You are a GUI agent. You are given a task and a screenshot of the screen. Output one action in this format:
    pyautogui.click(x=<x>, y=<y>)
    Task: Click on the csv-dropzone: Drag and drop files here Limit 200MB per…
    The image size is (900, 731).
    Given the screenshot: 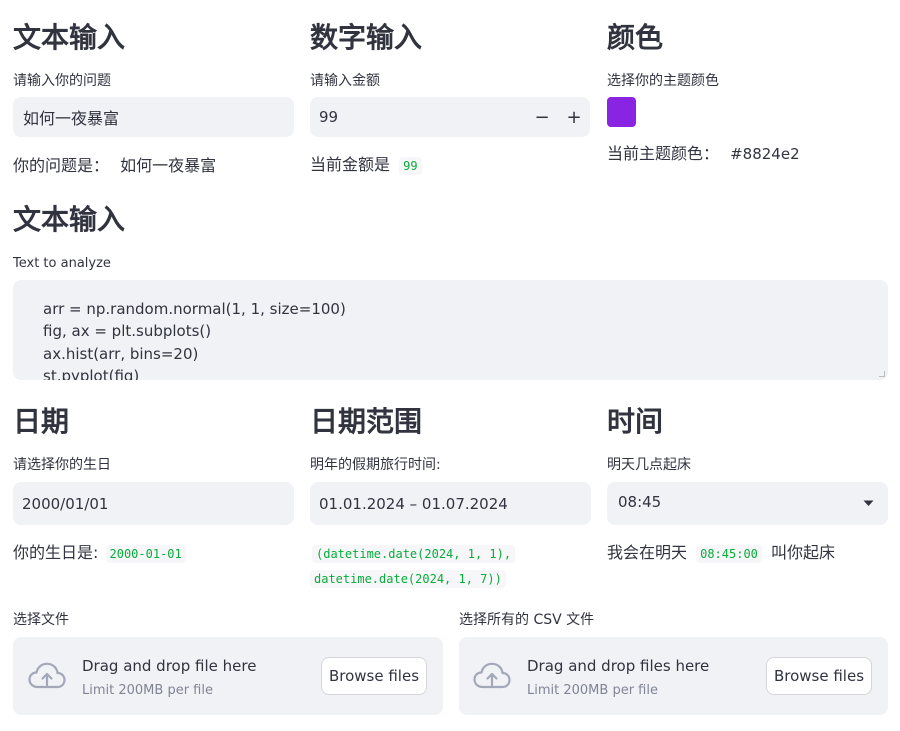 What is the action you would take?
    pyautogui.click(x=673, y=676)
    